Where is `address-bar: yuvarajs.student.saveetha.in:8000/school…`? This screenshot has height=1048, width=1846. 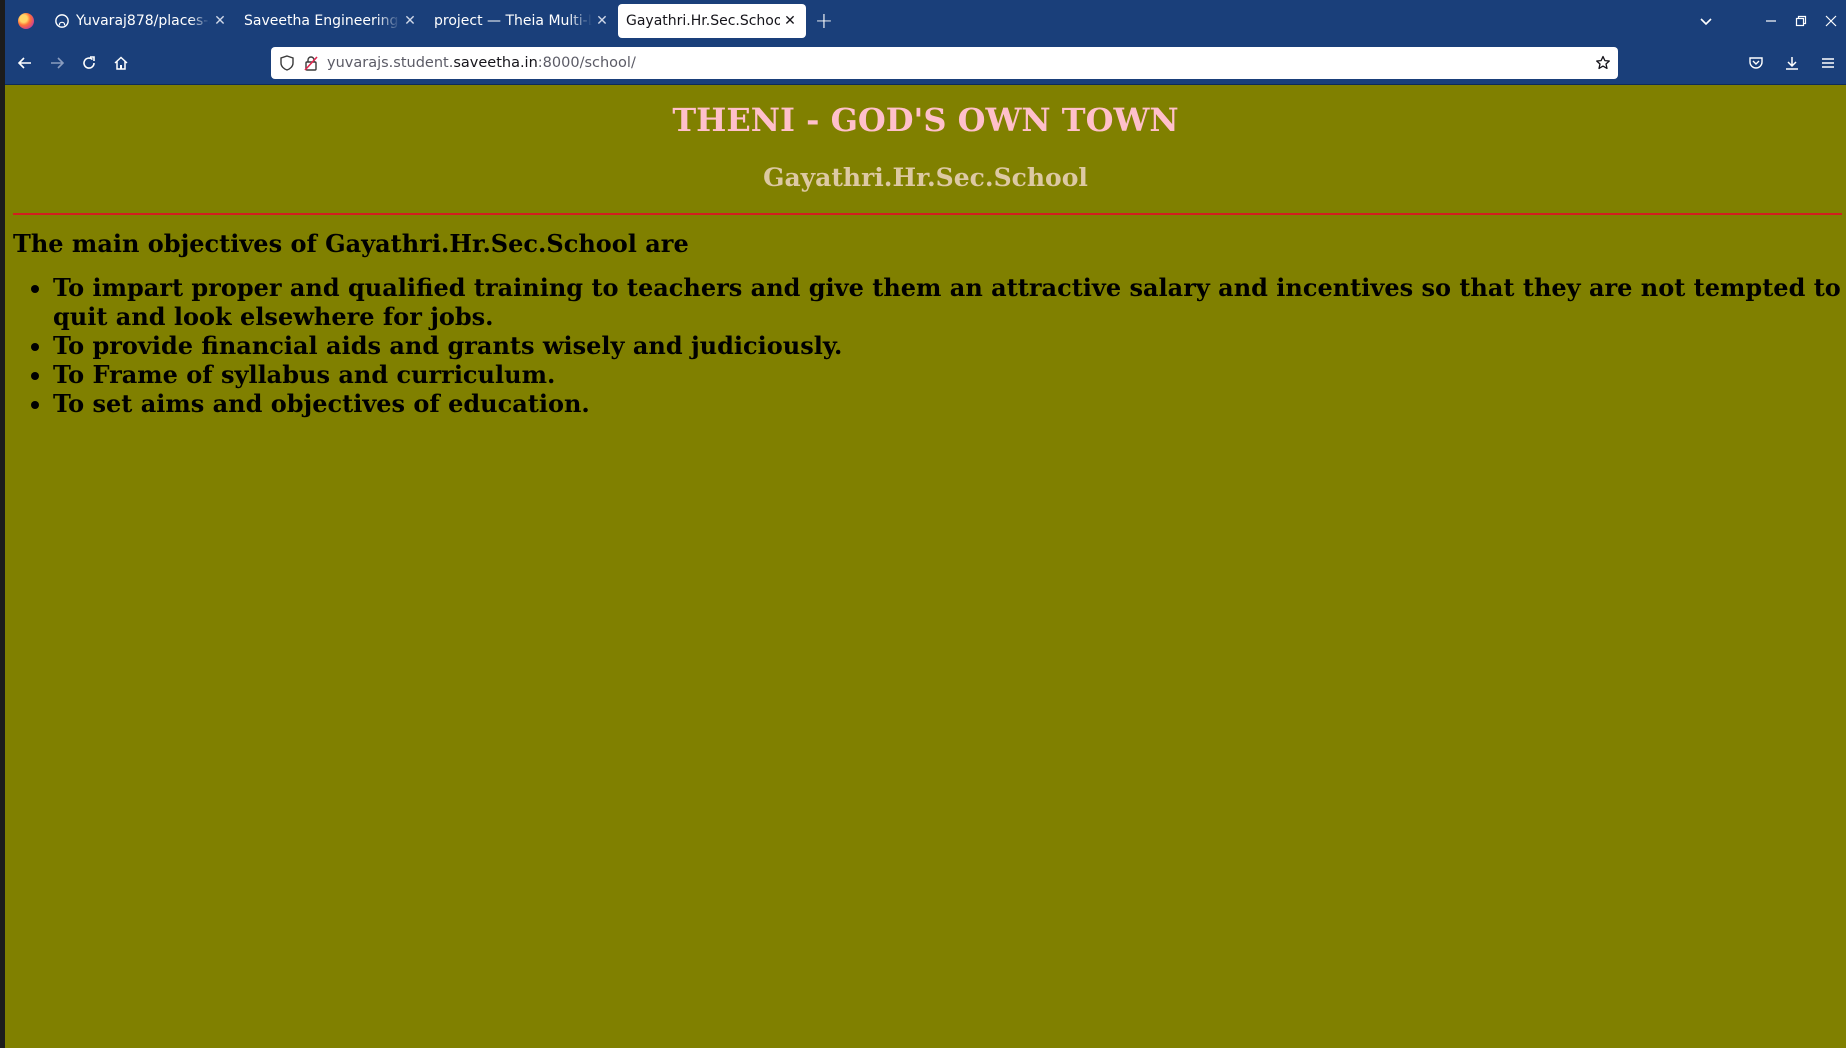
address-bar: yuvarajs.student.saveetha.in:8000/school… is located at coordinates (944, 63).